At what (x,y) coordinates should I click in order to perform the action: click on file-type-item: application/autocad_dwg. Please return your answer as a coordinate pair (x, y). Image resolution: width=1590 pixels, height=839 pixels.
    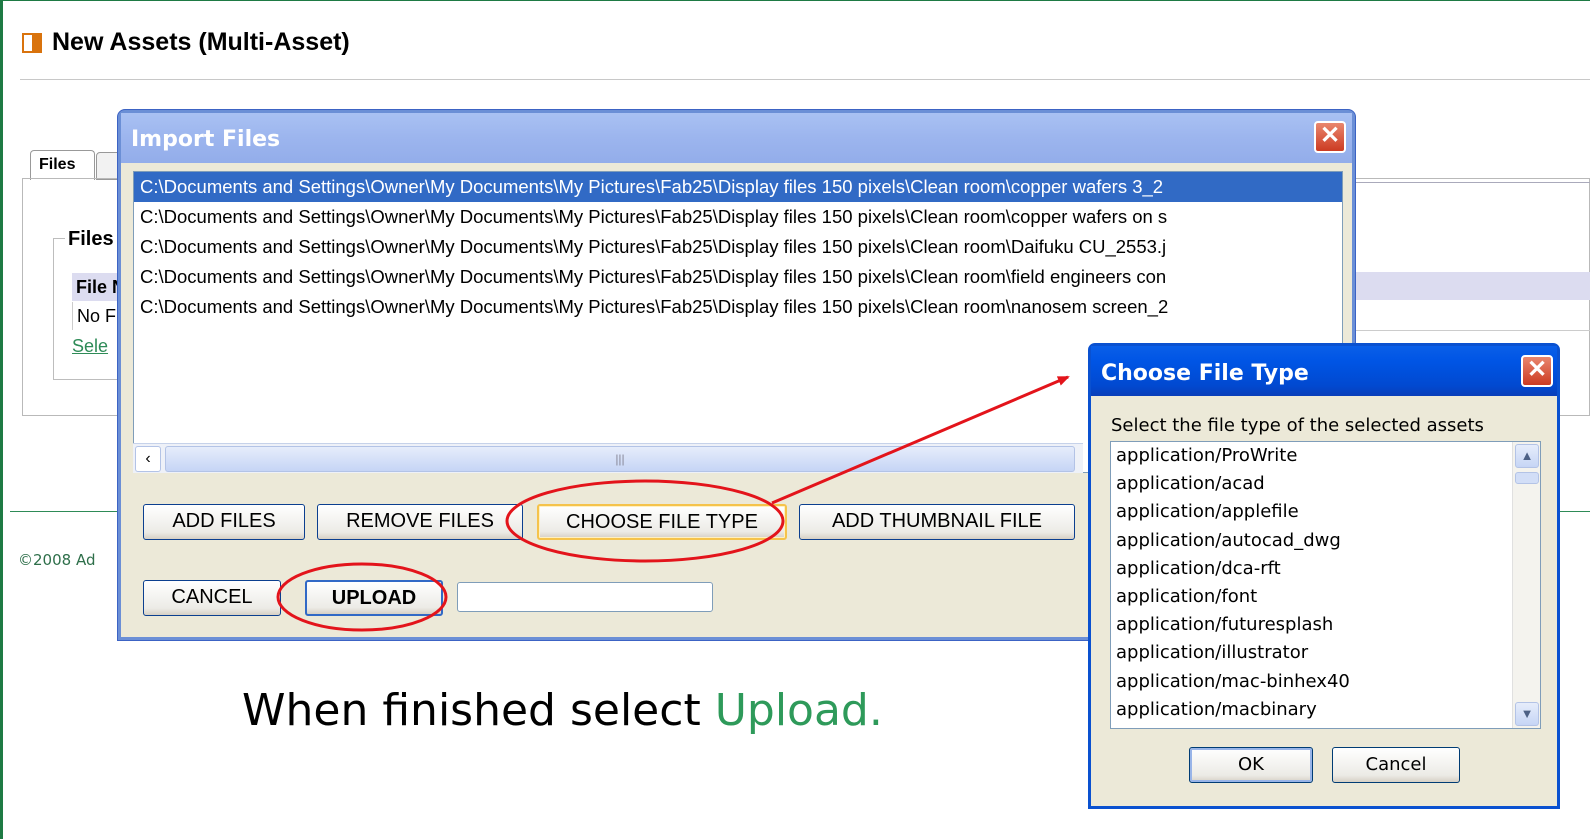
    Looking at the image, I should click on (1325, 541).